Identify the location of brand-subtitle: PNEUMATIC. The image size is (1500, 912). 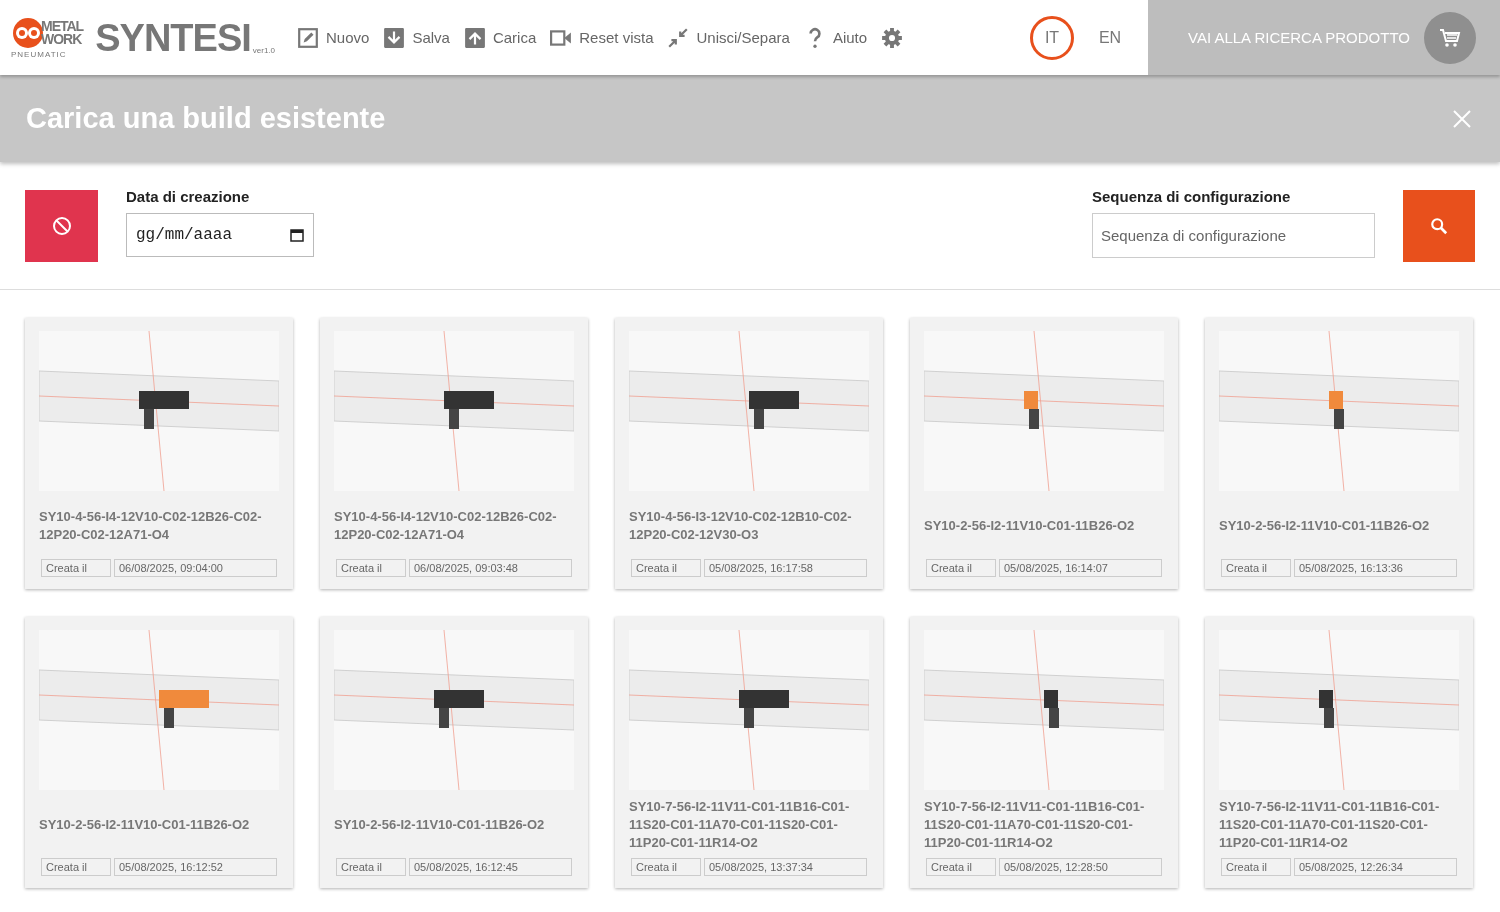
(39, 54).